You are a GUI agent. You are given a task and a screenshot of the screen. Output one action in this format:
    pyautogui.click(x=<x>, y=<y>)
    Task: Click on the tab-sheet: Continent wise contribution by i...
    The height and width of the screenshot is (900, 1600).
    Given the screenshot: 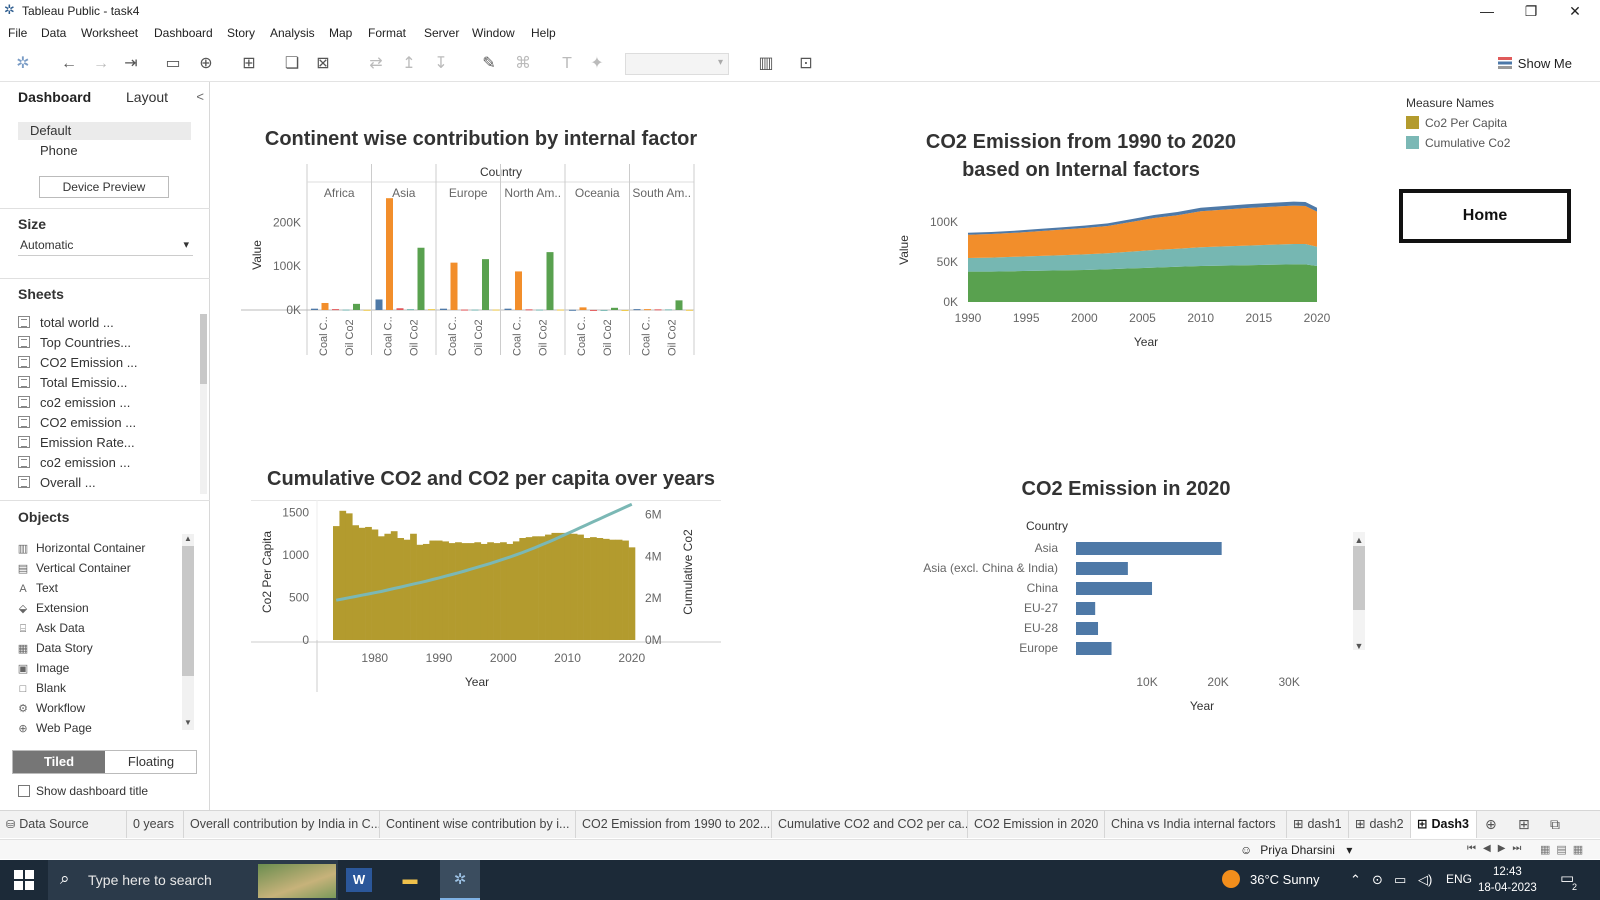 What is the action you would take?
    pyautogui.click(x=478, y=824)
    